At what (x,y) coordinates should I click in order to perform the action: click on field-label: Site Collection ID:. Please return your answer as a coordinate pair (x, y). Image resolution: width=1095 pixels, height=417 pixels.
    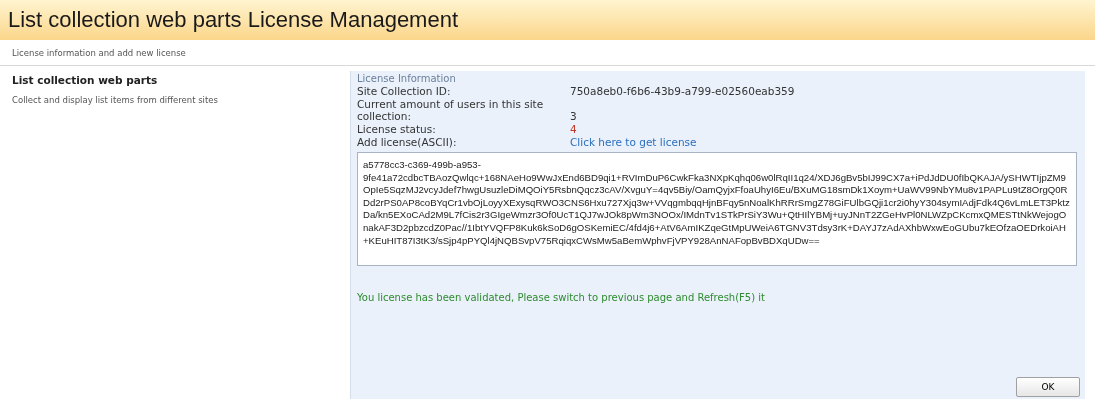
    Looking at the image, I should click on (404, 91).